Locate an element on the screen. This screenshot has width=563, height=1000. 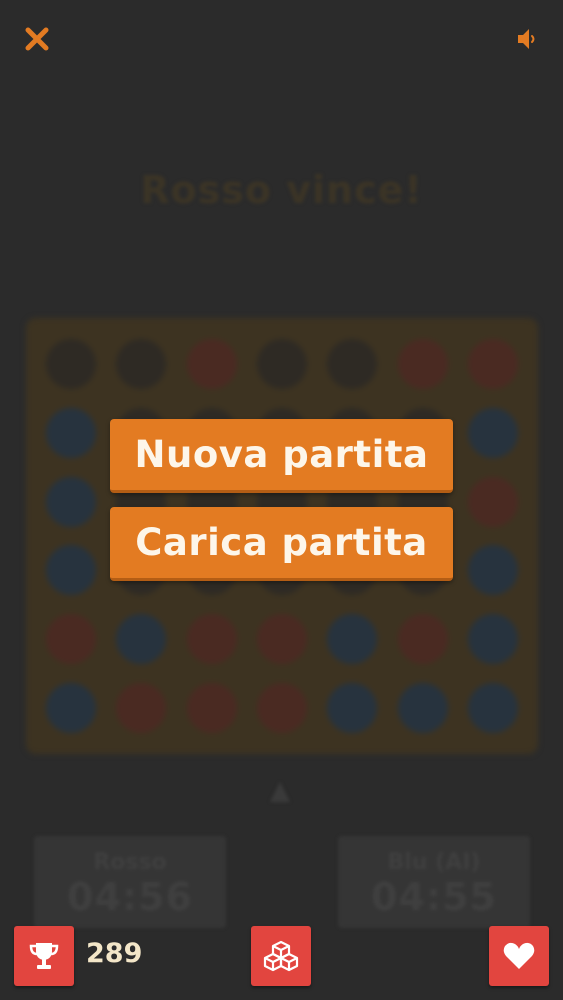
player-red-panel: Rosso 04:56 is located at coordinates (130, 882).